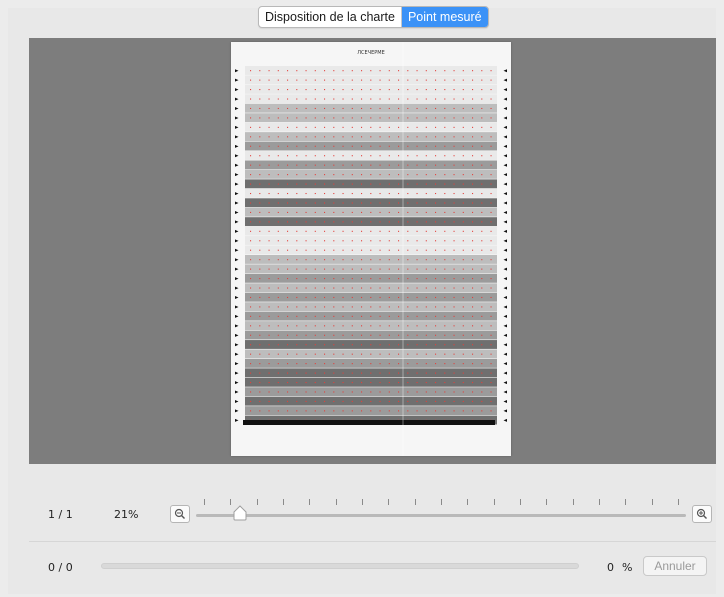 This screenshot has width=724, height=597. Describe the element at coordinates (627, 567) in the screenshot. I see `progress-percent-sign: %` at that location.